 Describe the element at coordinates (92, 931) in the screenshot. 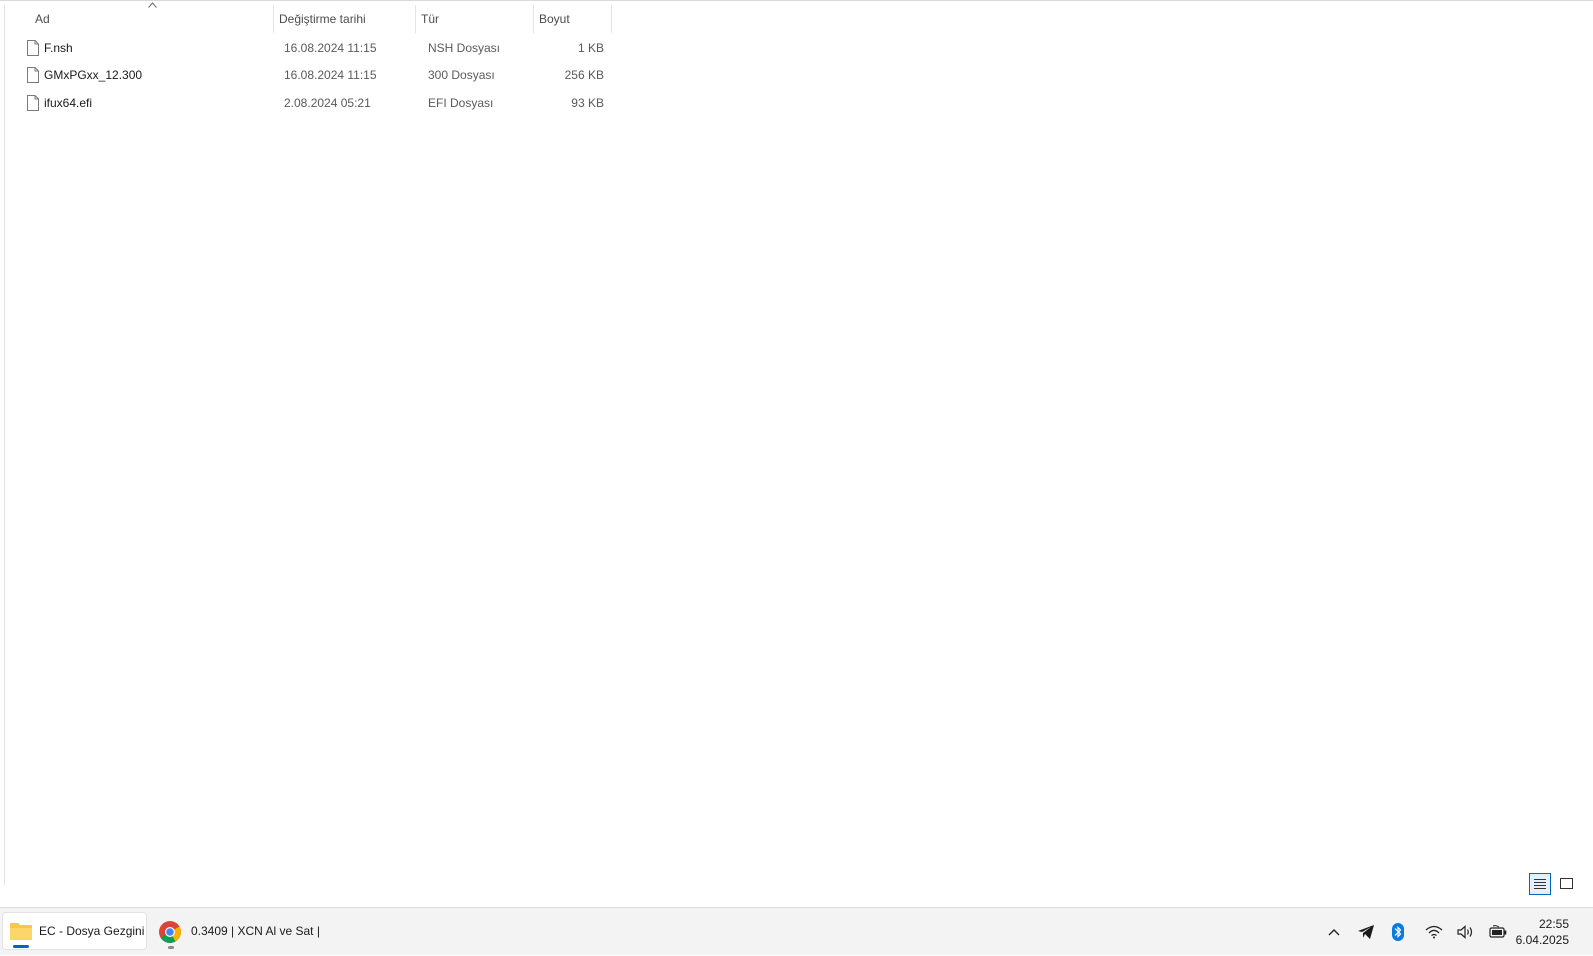

I see `taskbar-app-label: EC - Dosya Gezgini` at that location.